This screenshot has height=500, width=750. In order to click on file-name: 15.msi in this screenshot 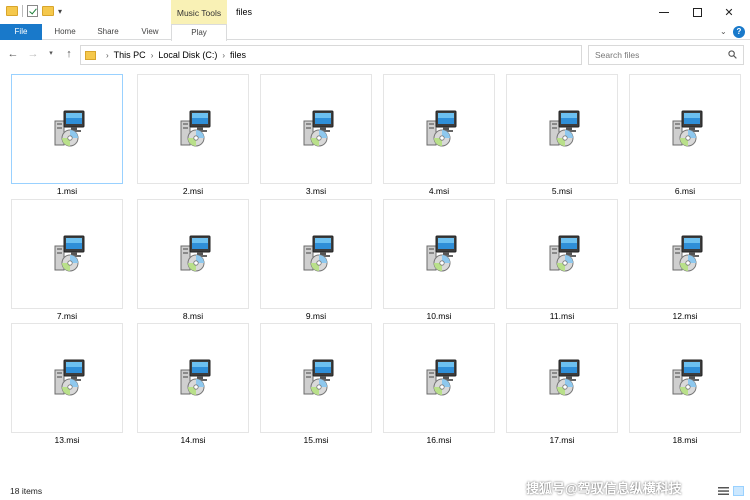, I will do `click(316, 440)`.